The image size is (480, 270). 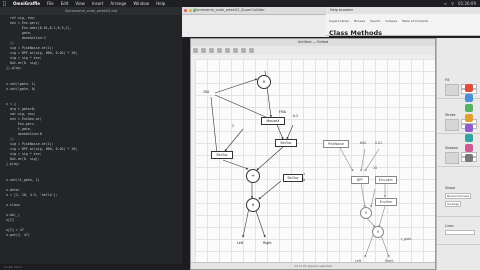 What do you see at coordinates (235, 50) in the screenshot?
I see `magnet-tool-icon` at bounding box center [235, 50].